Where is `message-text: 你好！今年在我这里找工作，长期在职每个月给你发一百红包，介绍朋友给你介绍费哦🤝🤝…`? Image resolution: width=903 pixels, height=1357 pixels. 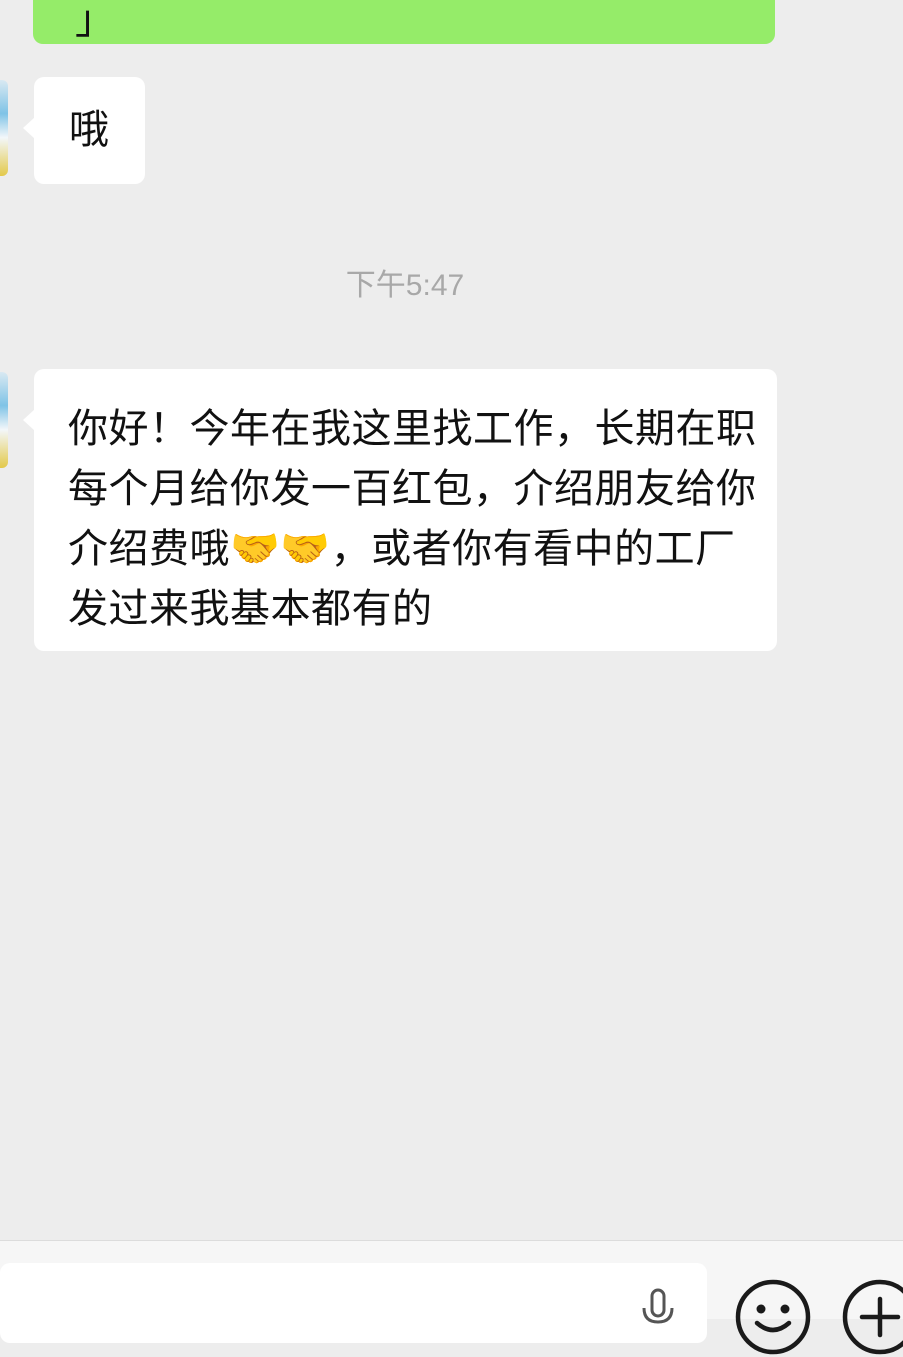 message-text: 你好！今年在我这里找工作，长期在职每个月给你发一百红包，介绍朋友给你介绍费哦🤝🤝… is located at coordinates (412, 519).